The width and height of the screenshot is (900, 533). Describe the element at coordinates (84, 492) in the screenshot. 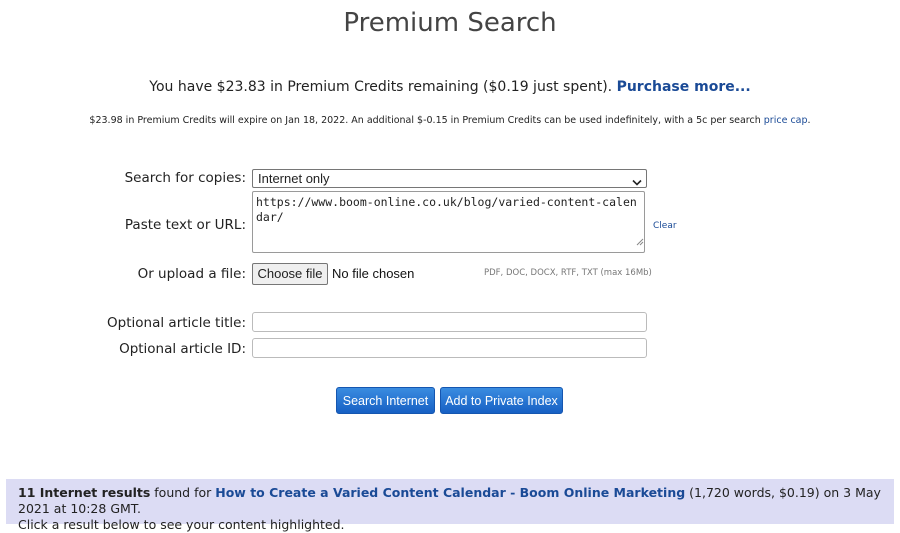

I see `results-count: 11 Internet results` at that location.